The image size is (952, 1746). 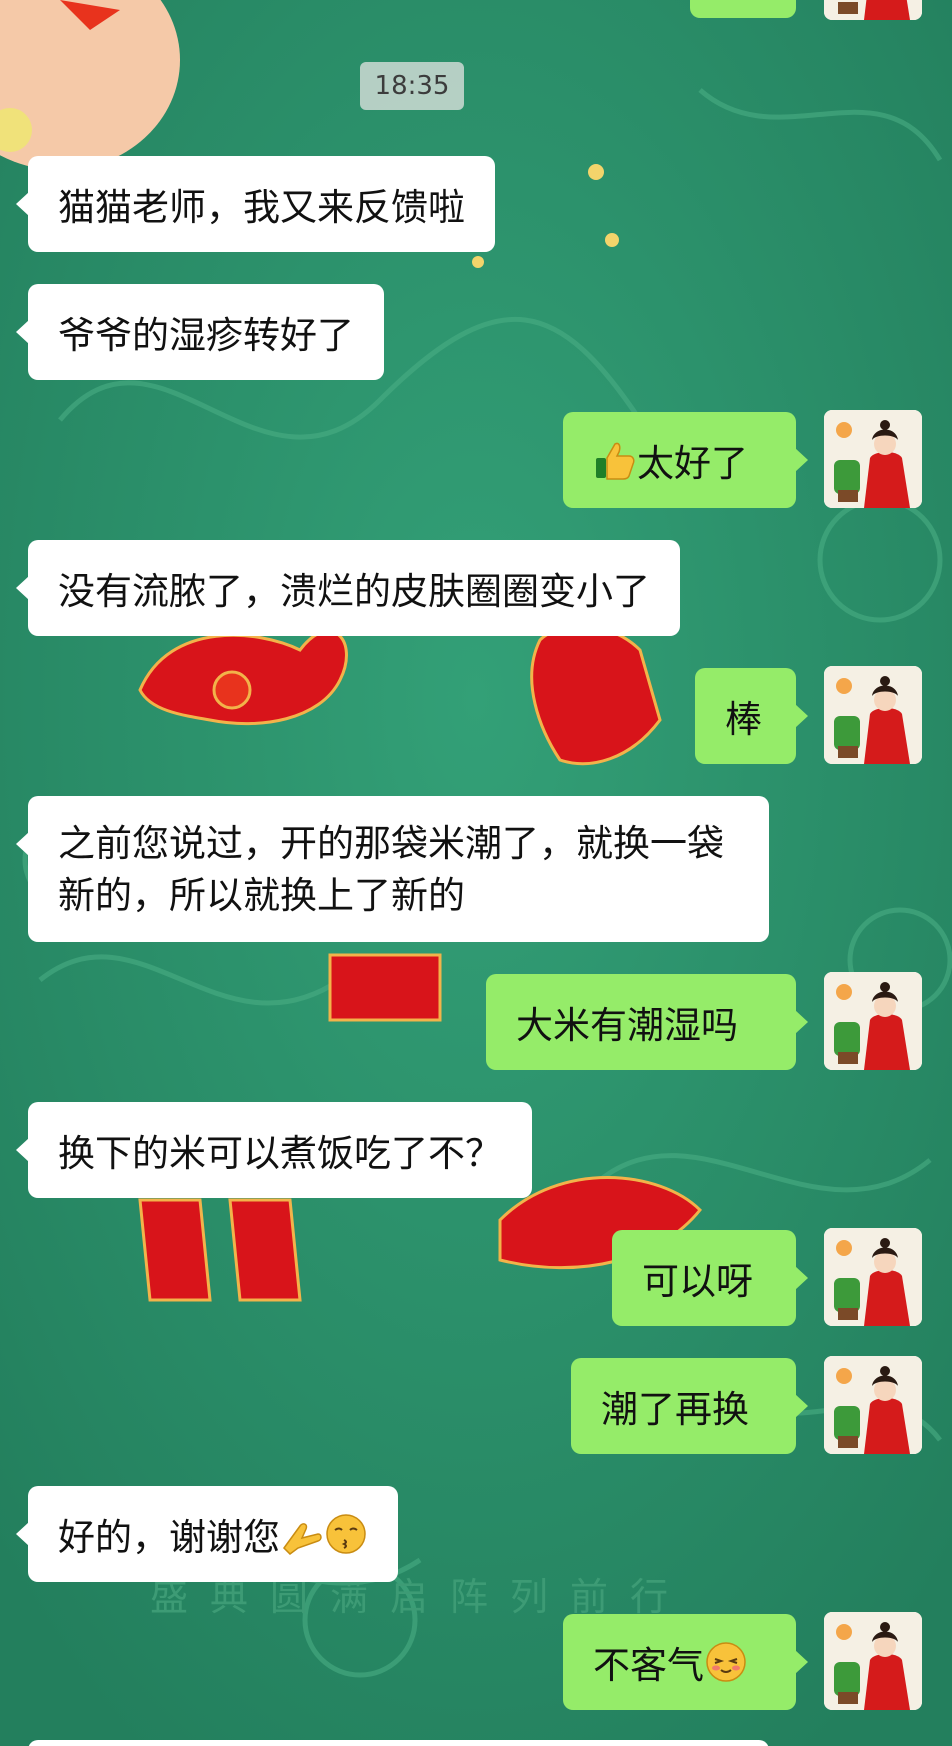 What do you see at coordinates (354, 591) in the screenshot?
I see `message-text: 没有流脓了，溃烂的皮肤圈圈变小了` at bounding box center [354, 591].